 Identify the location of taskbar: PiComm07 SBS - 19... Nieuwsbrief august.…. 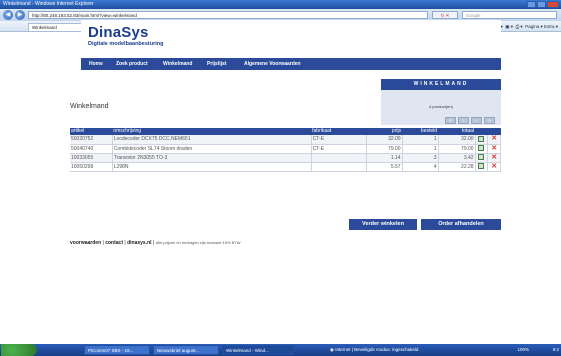
(280, 350).